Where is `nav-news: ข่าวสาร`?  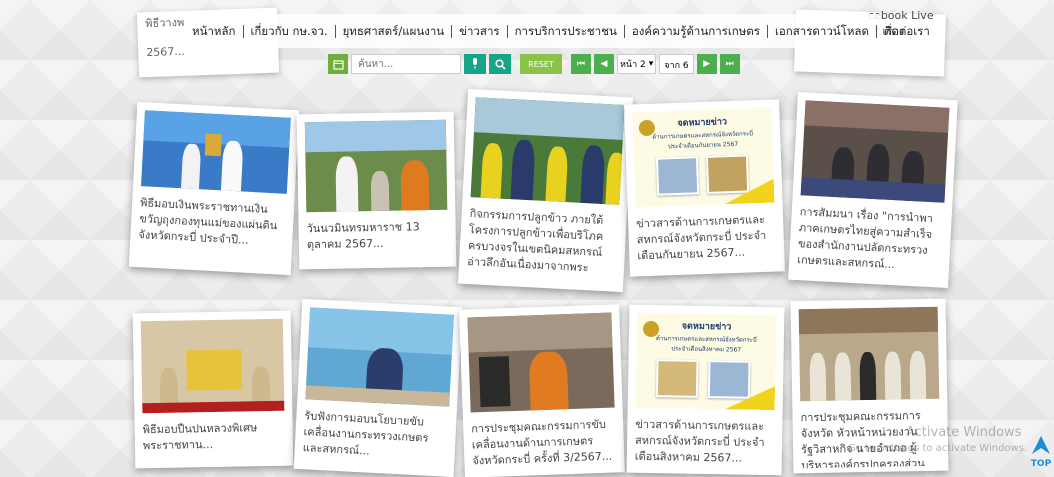
nav-news: ข่าวสาร is located at coordinates (480, 31).